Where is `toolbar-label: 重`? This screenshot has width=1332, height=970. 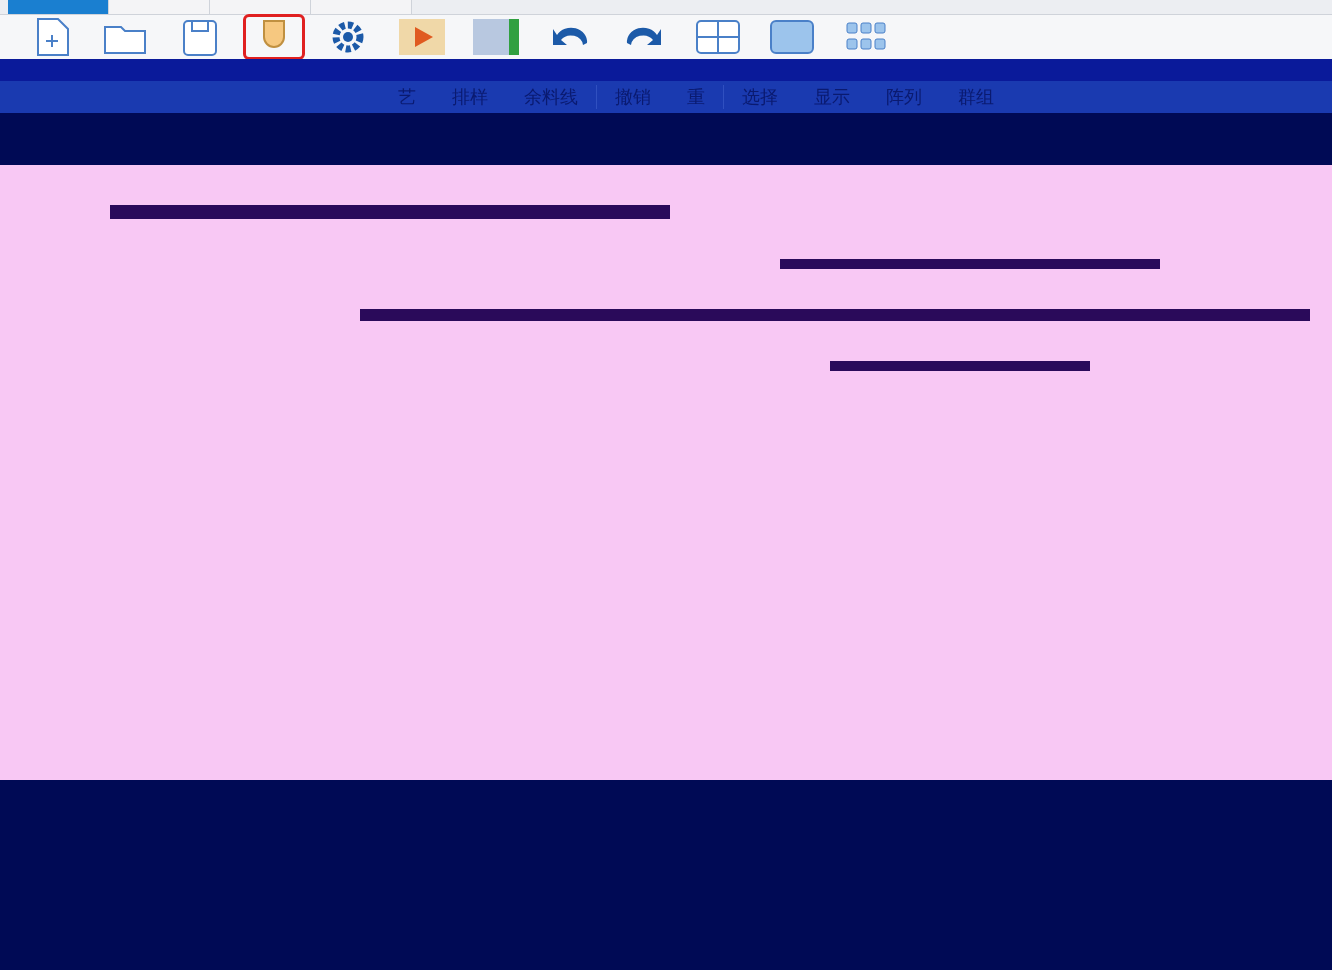
toolbar-label: 重 is located at coordinates (696, 97).